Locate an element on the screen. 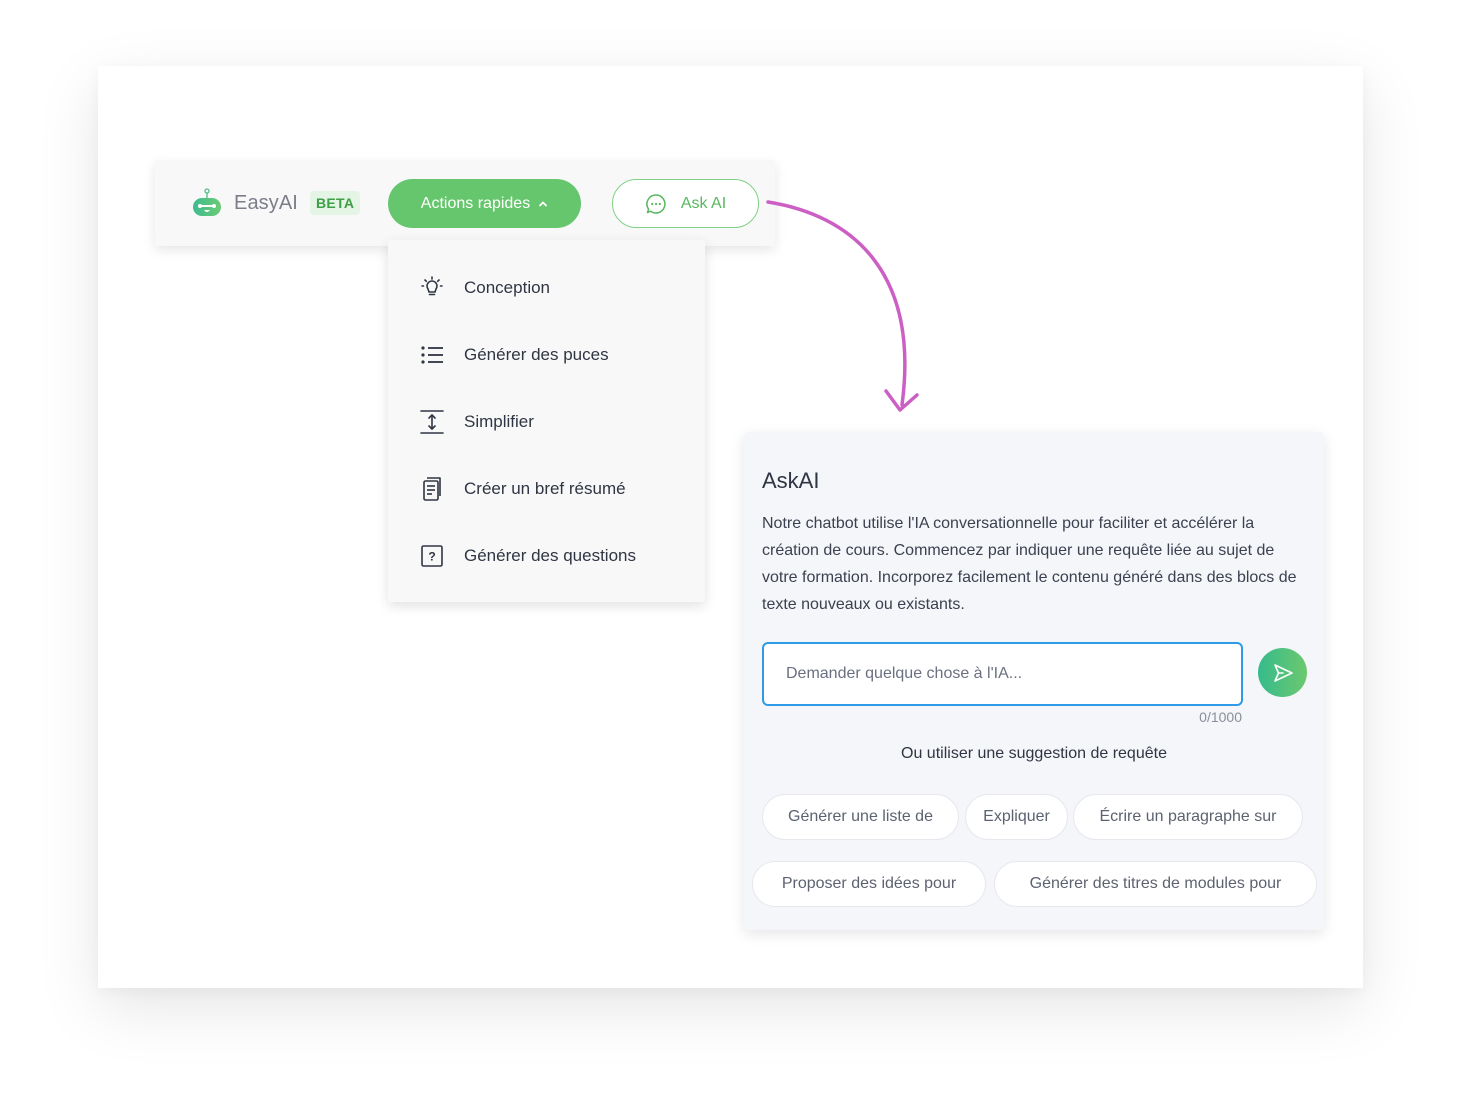  suggestions-heading: Ou utiliser une suggestion de requête is located at coordinates (1034, 753).